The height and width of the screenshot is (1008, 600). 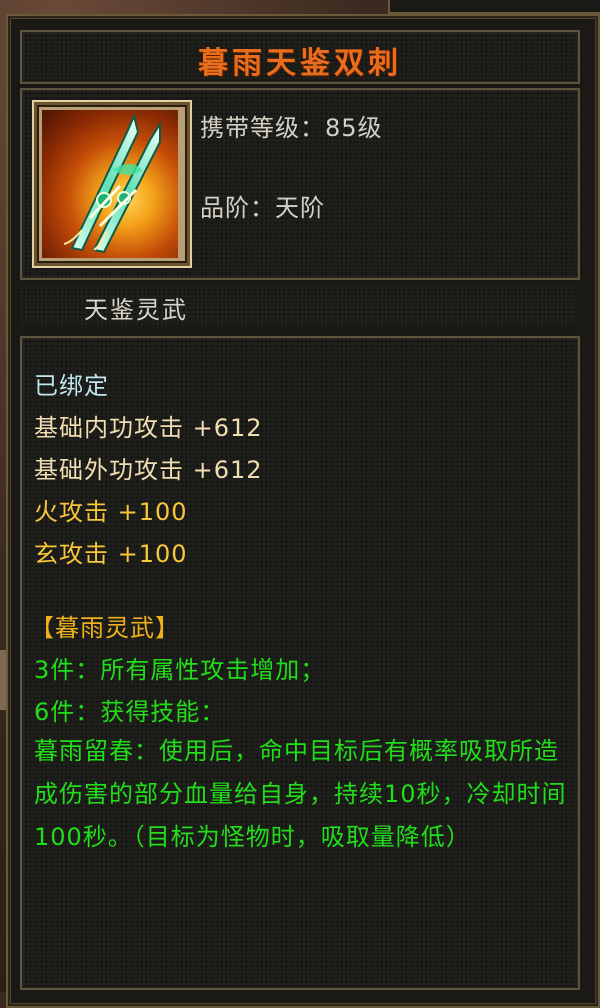 I want to click on bound-status: 已绑定, so click(x=71, y=386).